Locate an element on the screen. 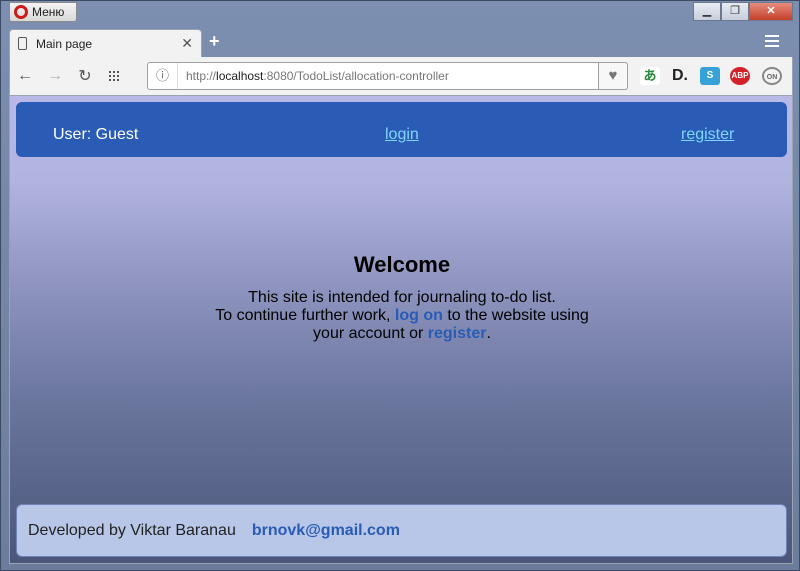  register-link: register is located at coordinates (707, 135).